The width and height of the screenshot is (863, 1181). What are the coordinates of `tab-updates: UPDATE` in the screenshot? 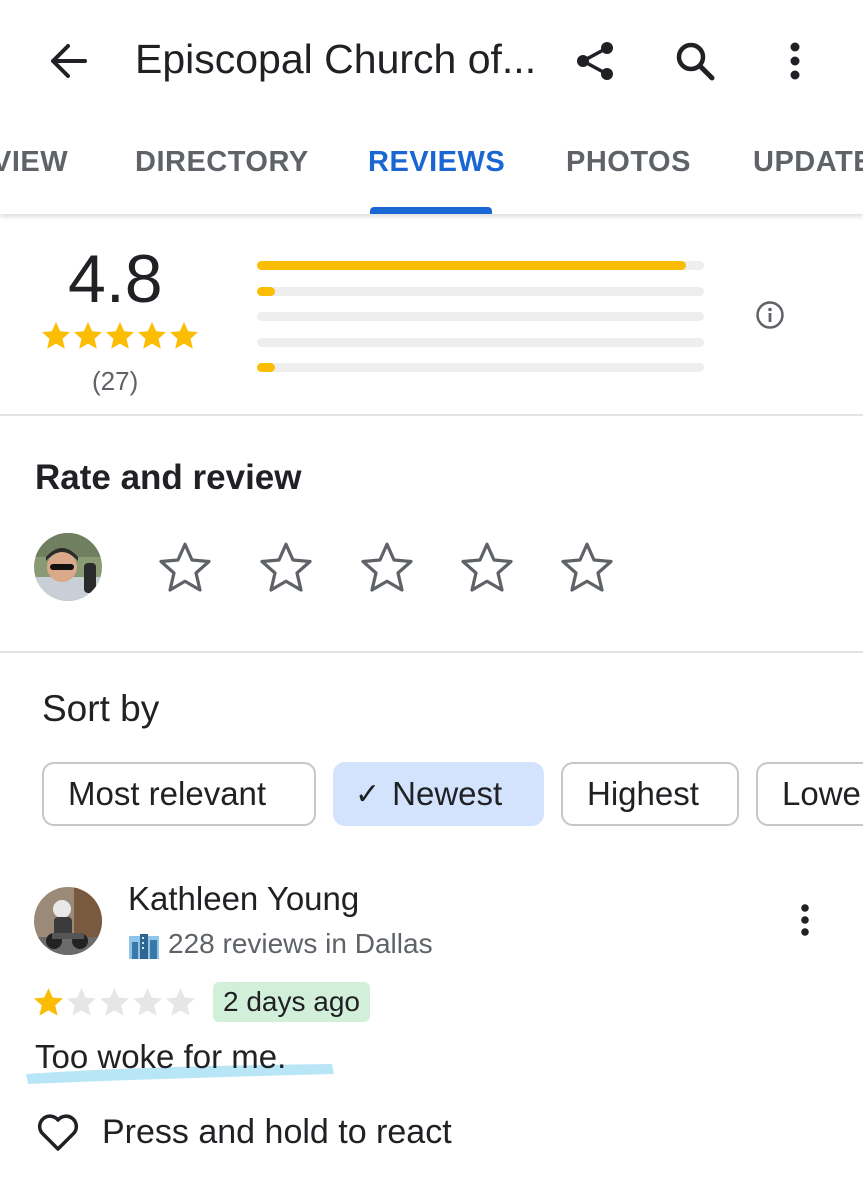 It's located at (808, 162).